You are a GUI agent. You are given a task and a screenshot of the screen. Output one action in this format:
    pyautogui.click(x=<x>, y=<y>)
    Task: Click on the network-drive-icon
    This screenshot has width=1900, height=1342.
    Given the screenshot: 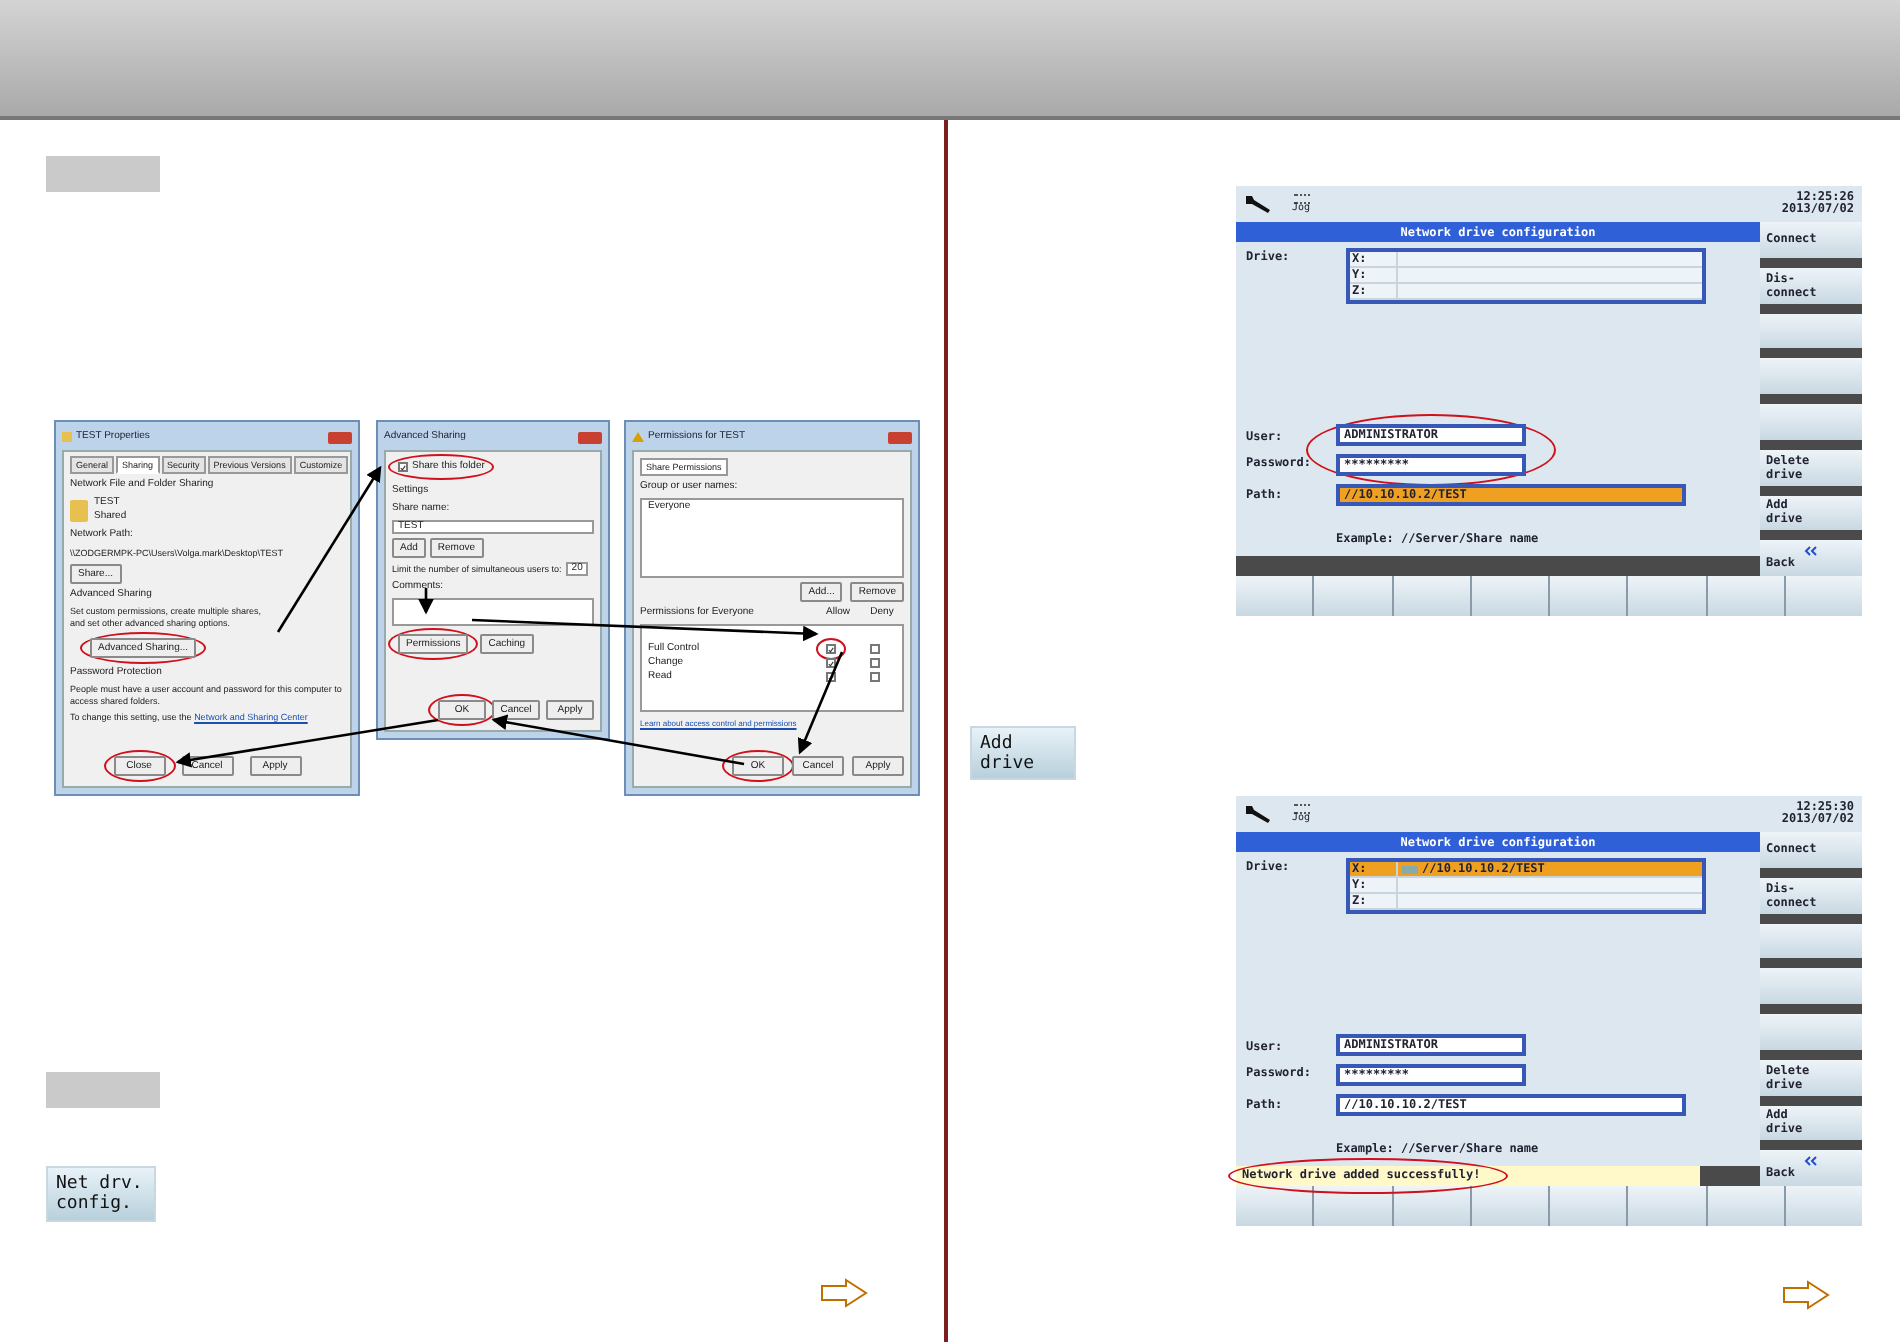 What is the action you would take?
    pyautogui.click(x=1410, y=869)
    